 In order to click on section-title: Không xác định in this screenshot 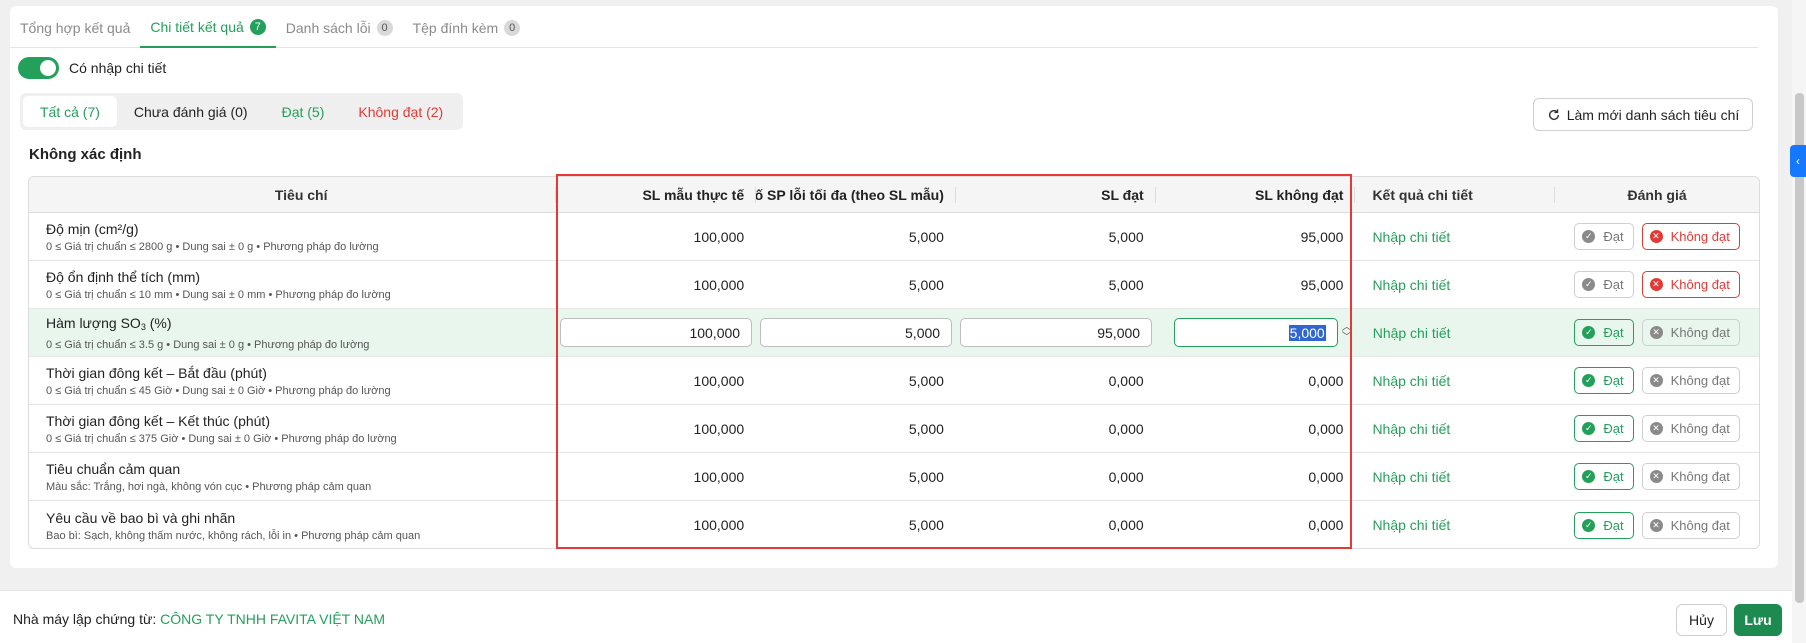, I will do `click(85, 154)`.